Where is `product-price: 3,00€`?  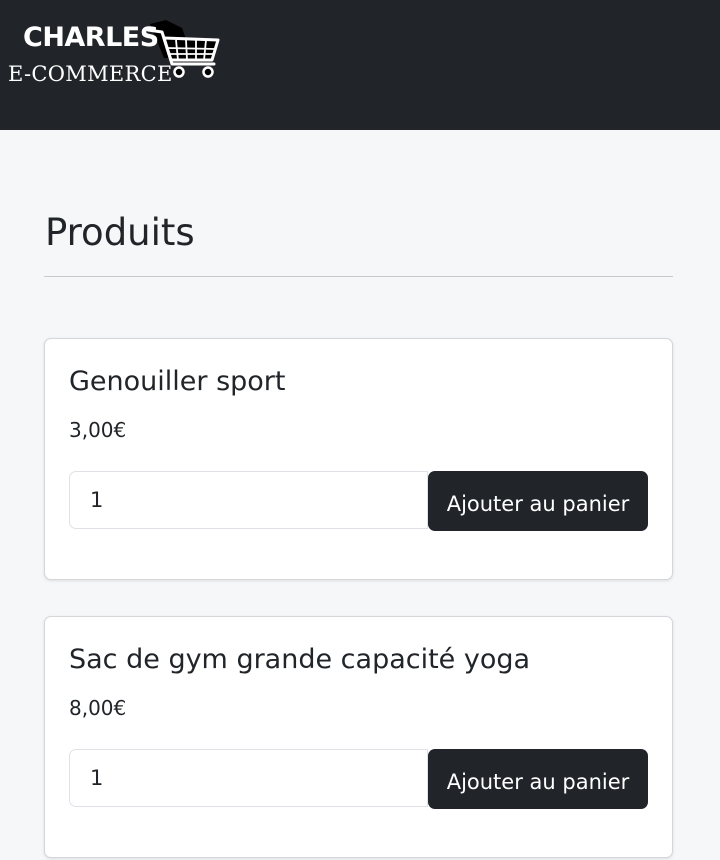 product-price: 3,00€ is located at coordinates (98, 430).